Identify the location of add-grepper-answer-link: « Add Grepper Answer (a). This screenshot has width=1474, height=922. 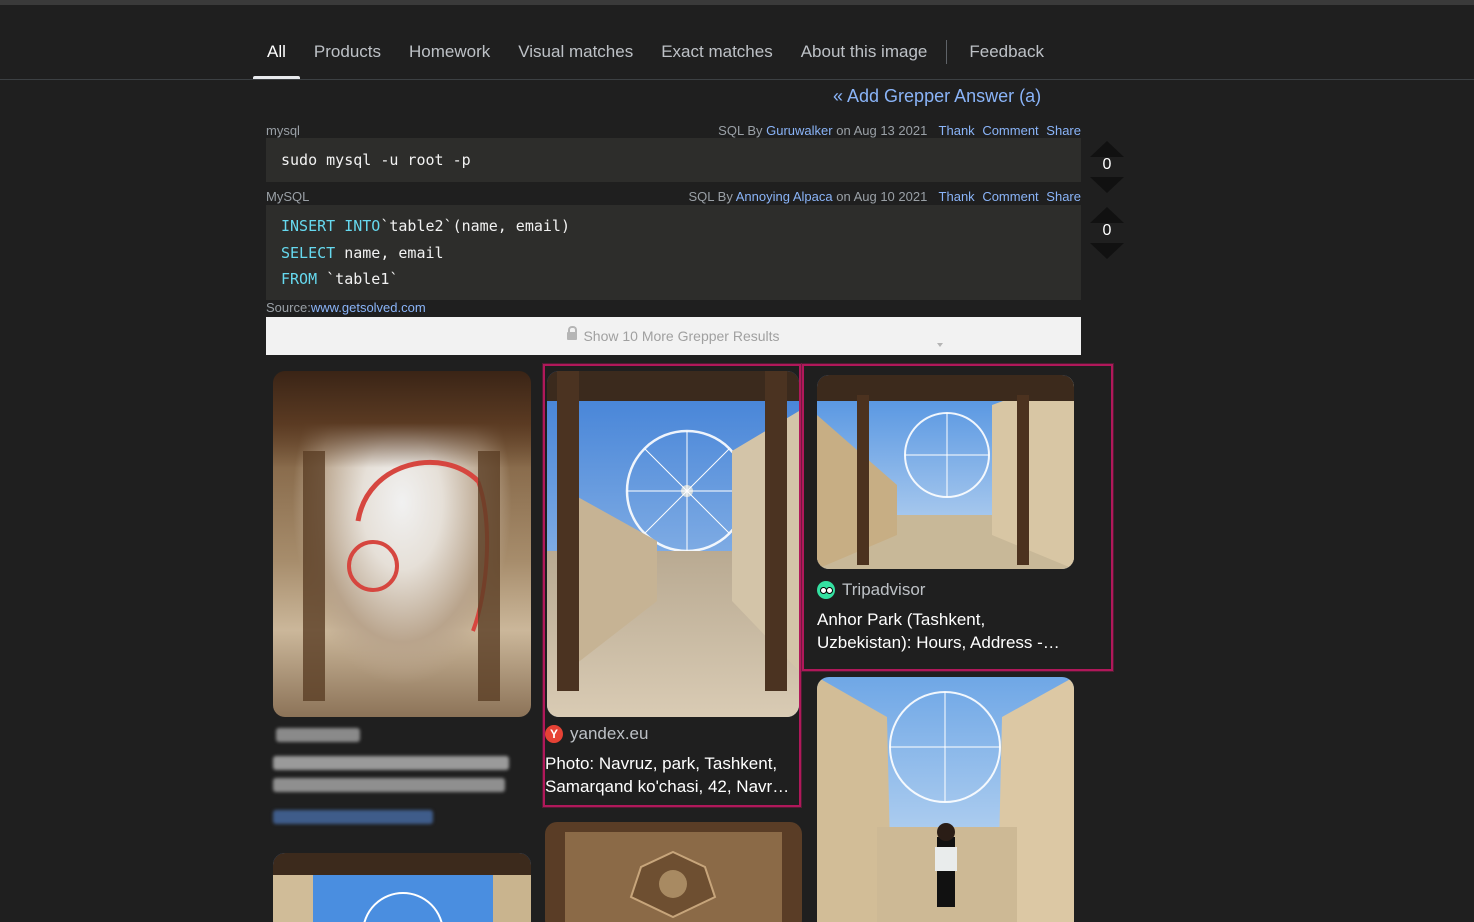
(937, 96).